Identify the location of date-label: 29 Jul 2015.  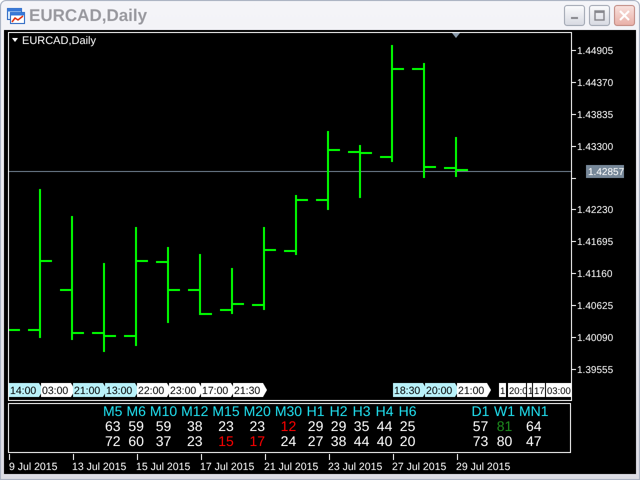
(483, 467).